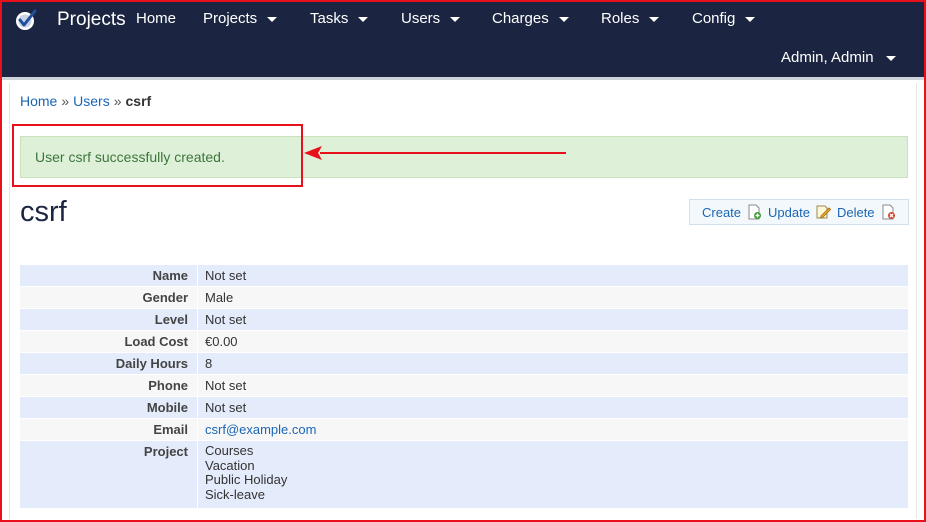  Describe the element at coordinates (229, 450) in the screenshot. I see `project-item: Courses` at that location.